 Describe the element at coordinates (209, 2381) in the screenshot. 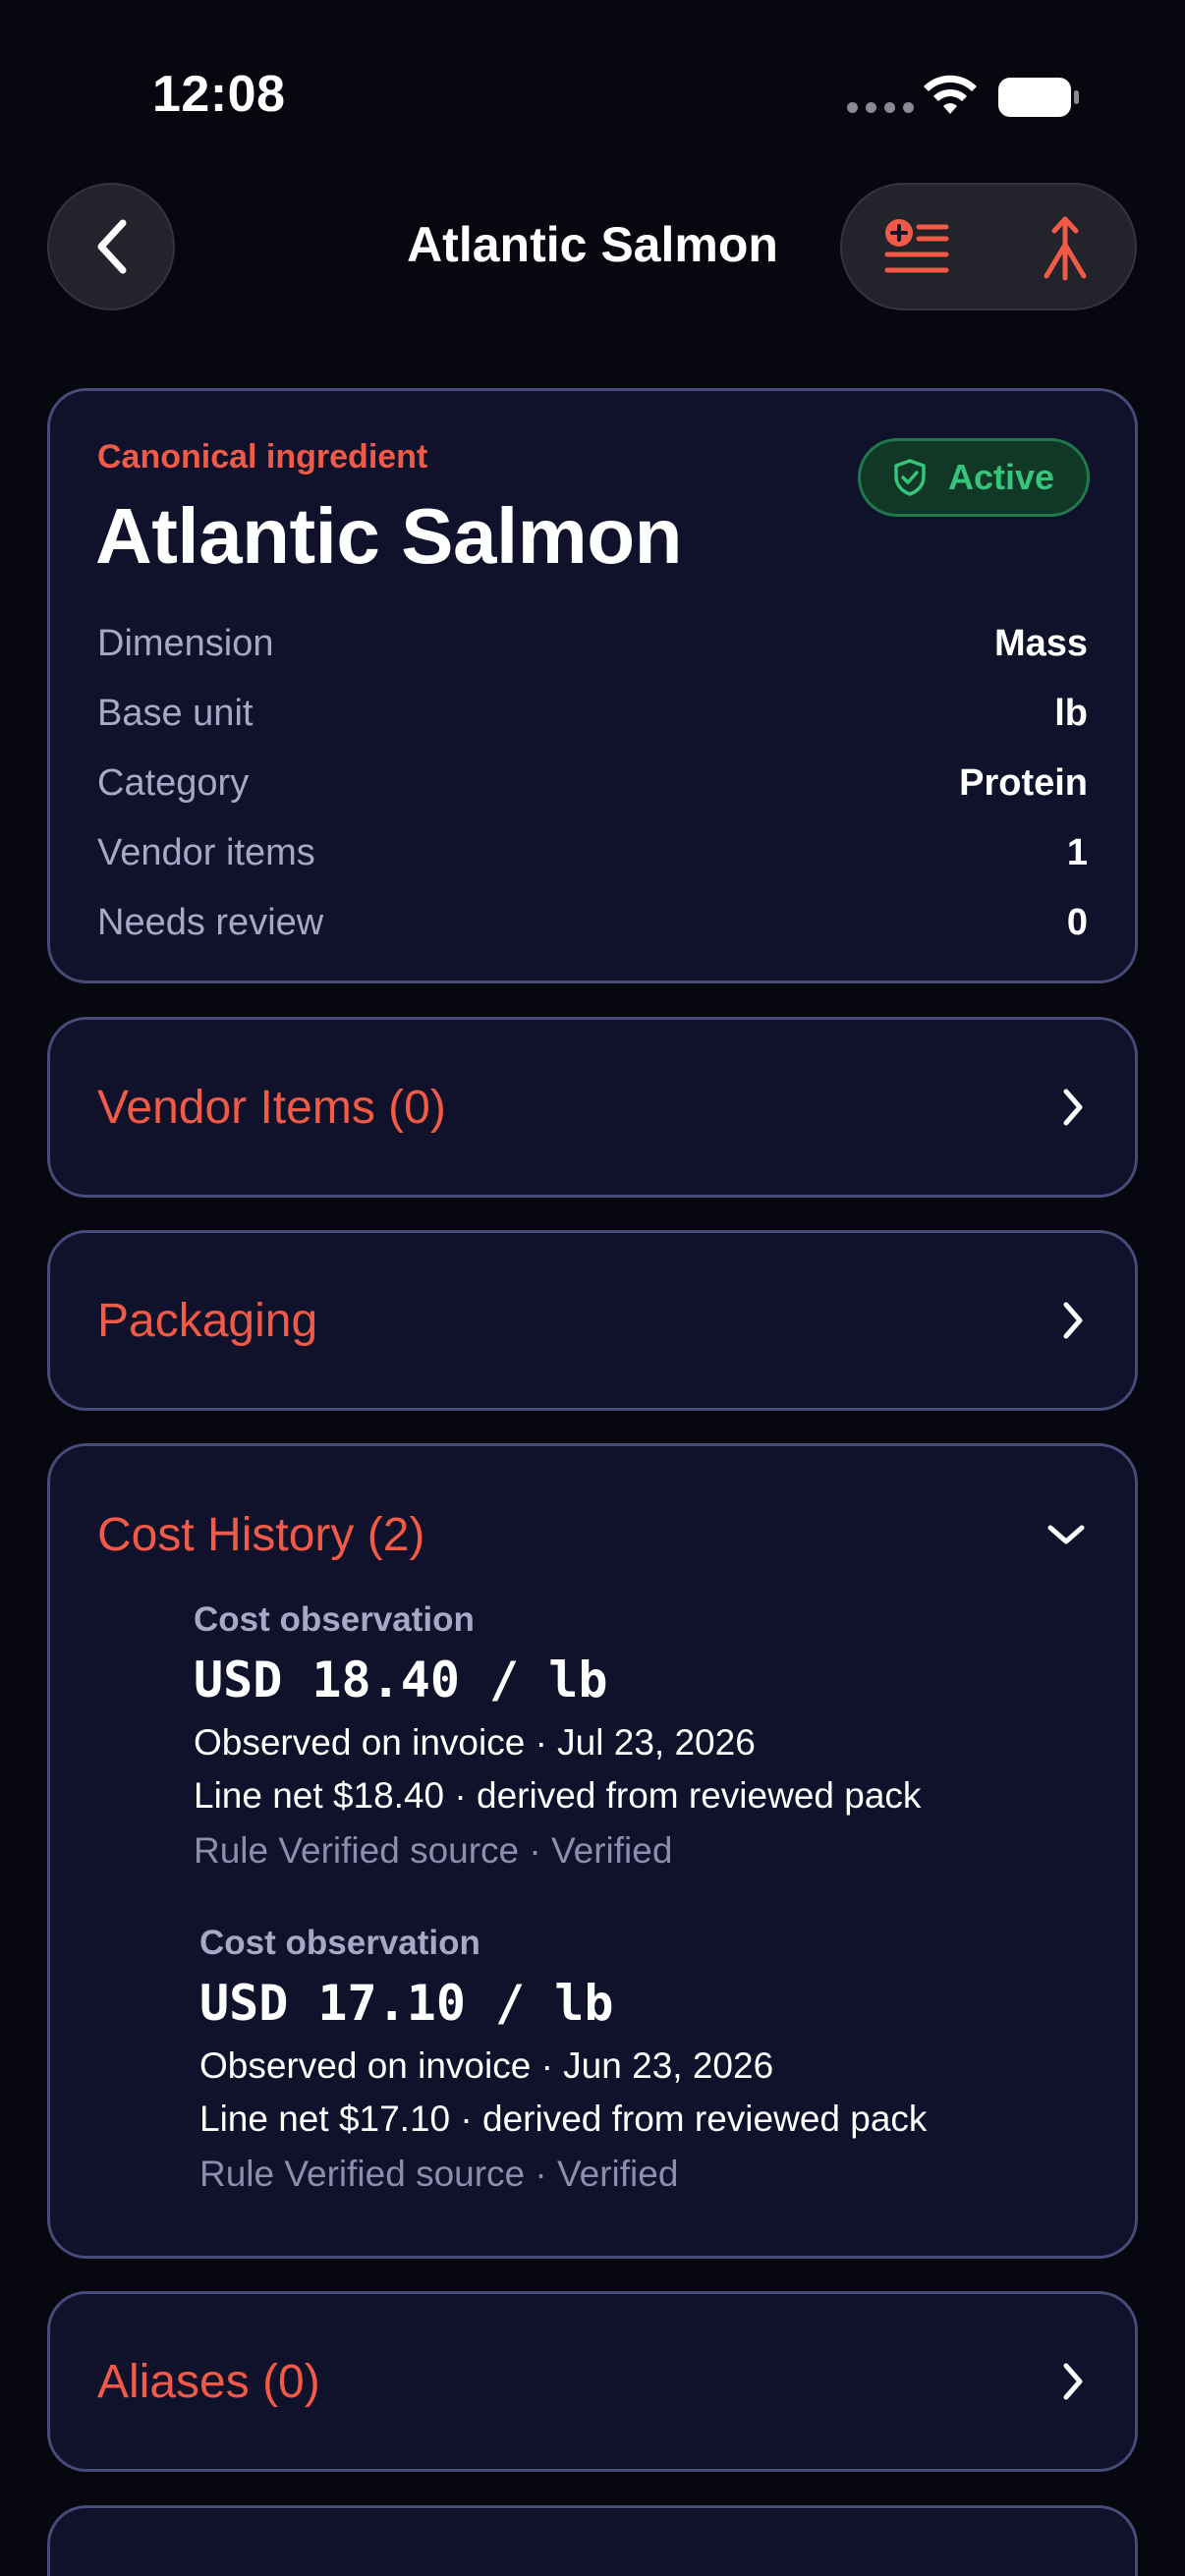

I see `section-title: Aliases (0)` at that location.